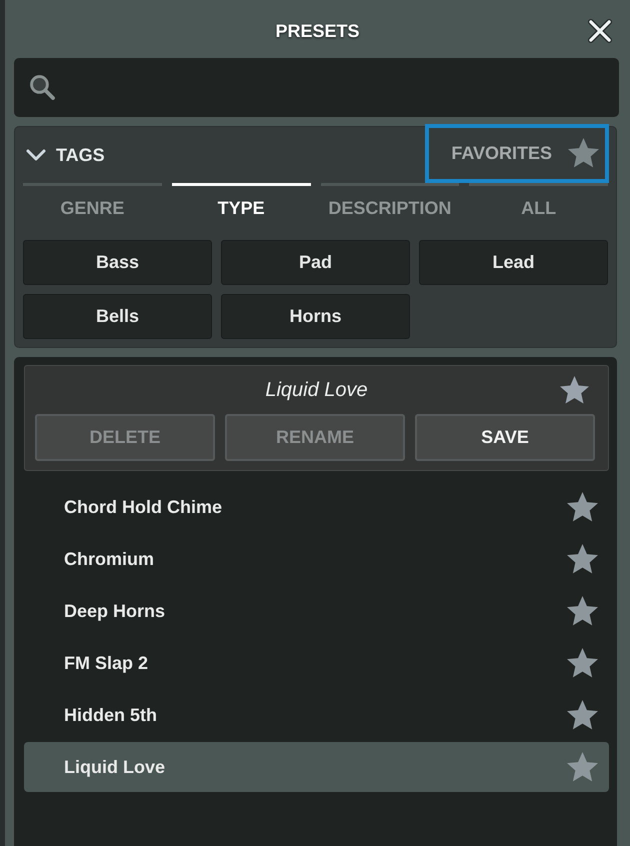 This screenshot has height=846, width=630. I want to click on tag-button: Lead, so click(513, 262).